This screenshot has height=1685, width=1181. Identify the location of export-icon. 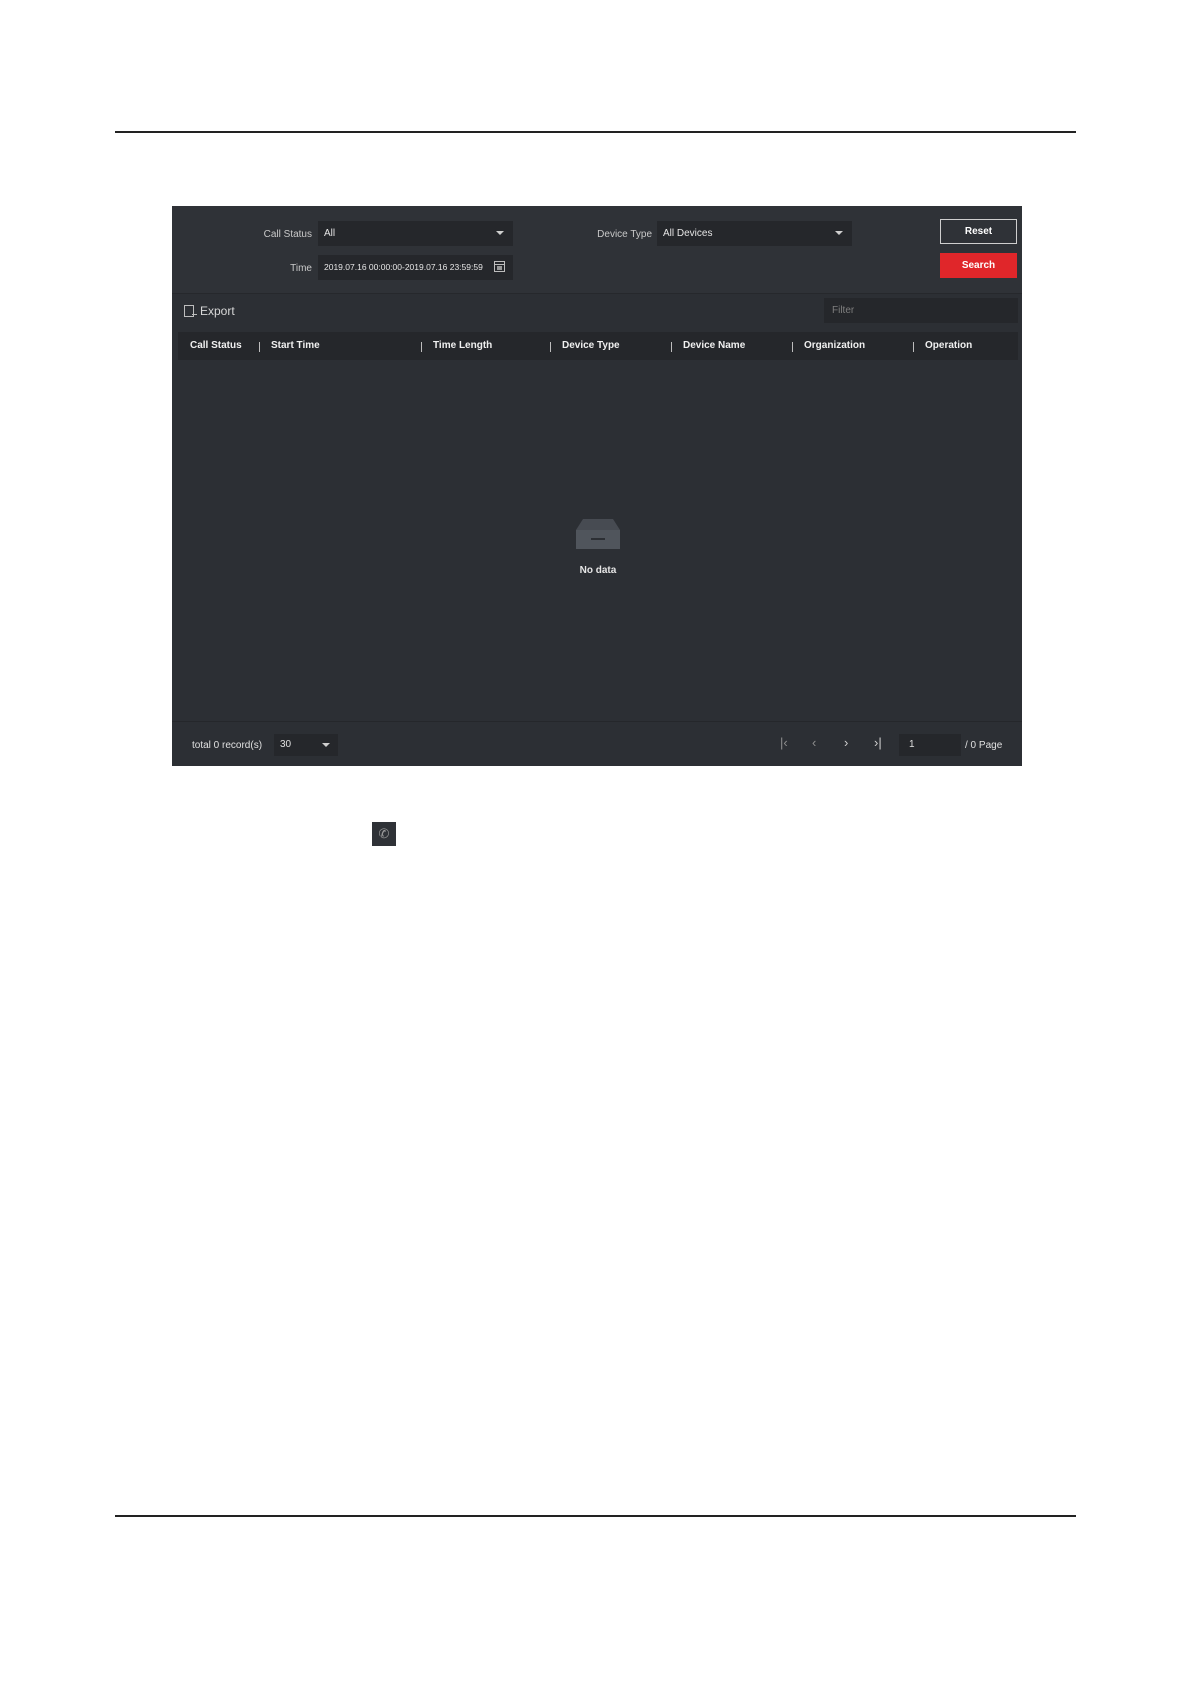
(190, 311).